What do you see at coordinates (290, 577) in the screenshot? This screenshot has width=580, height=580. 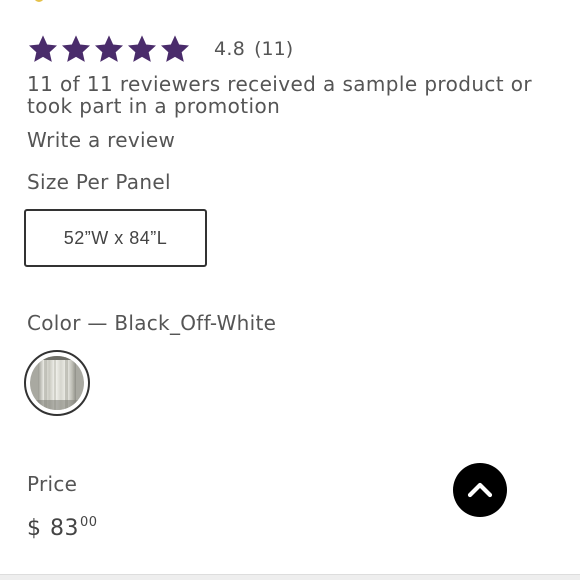 I see `bottom-divider` at bounding box center [290, 577].